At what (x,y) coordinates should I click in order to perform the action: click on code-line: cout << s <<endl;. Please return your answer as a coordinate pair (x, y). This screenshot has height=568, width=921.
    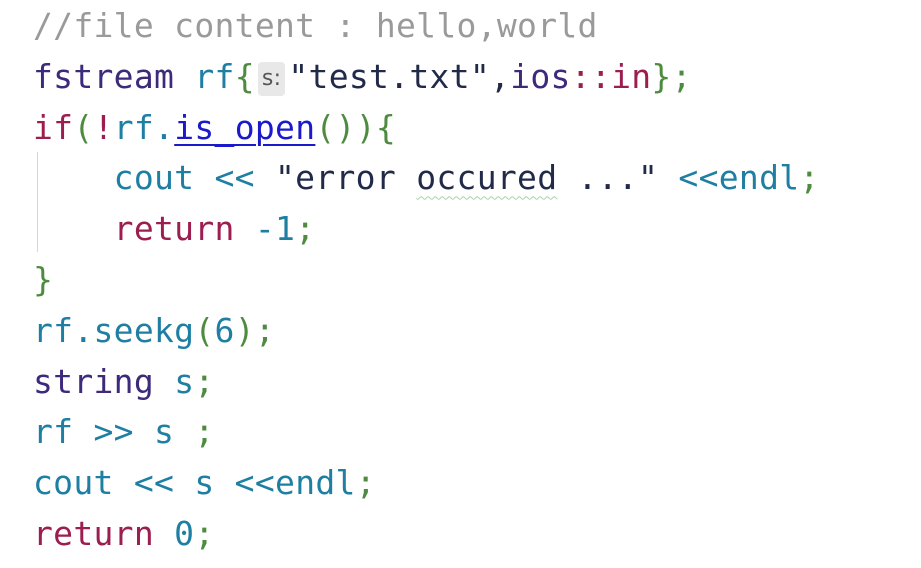
    Looking at the image, I should click on (204, 483).